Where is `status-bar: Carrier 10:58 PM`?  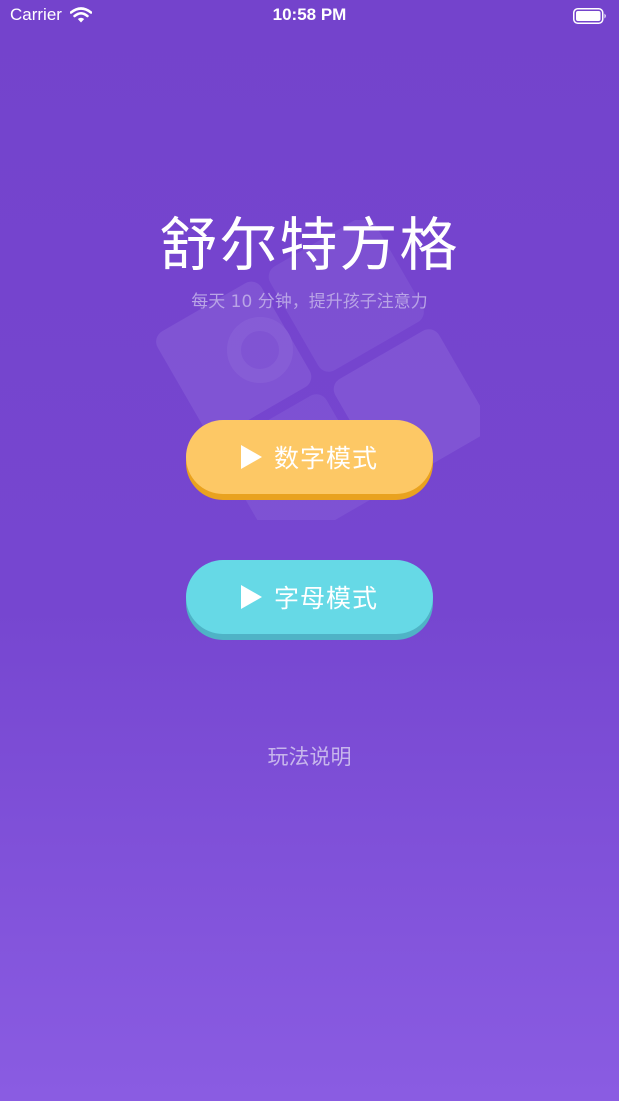 status-bar: Carrier 10:58 PM is located at coordinates (309, 17).